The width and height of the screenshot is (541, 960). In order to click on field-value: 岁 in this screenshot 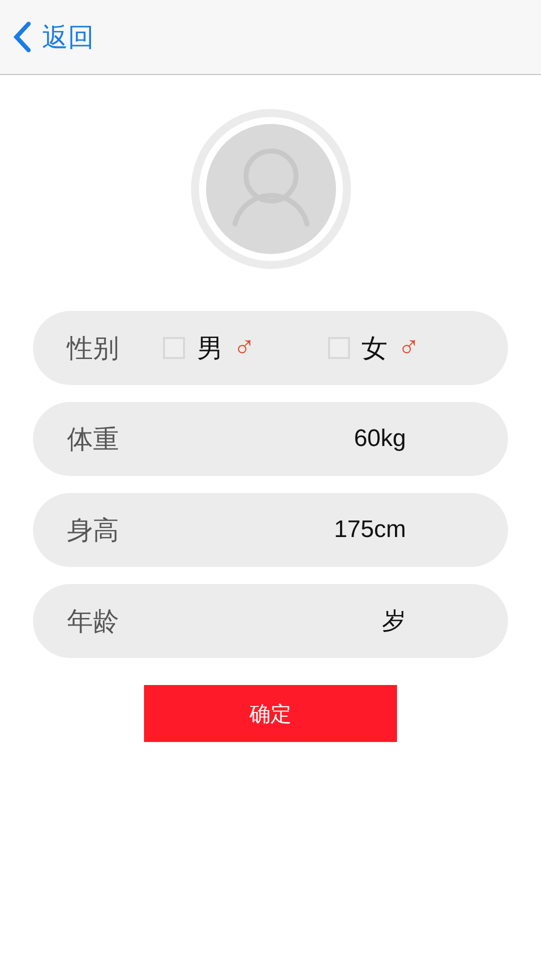, I will do `click(394, 621)`.